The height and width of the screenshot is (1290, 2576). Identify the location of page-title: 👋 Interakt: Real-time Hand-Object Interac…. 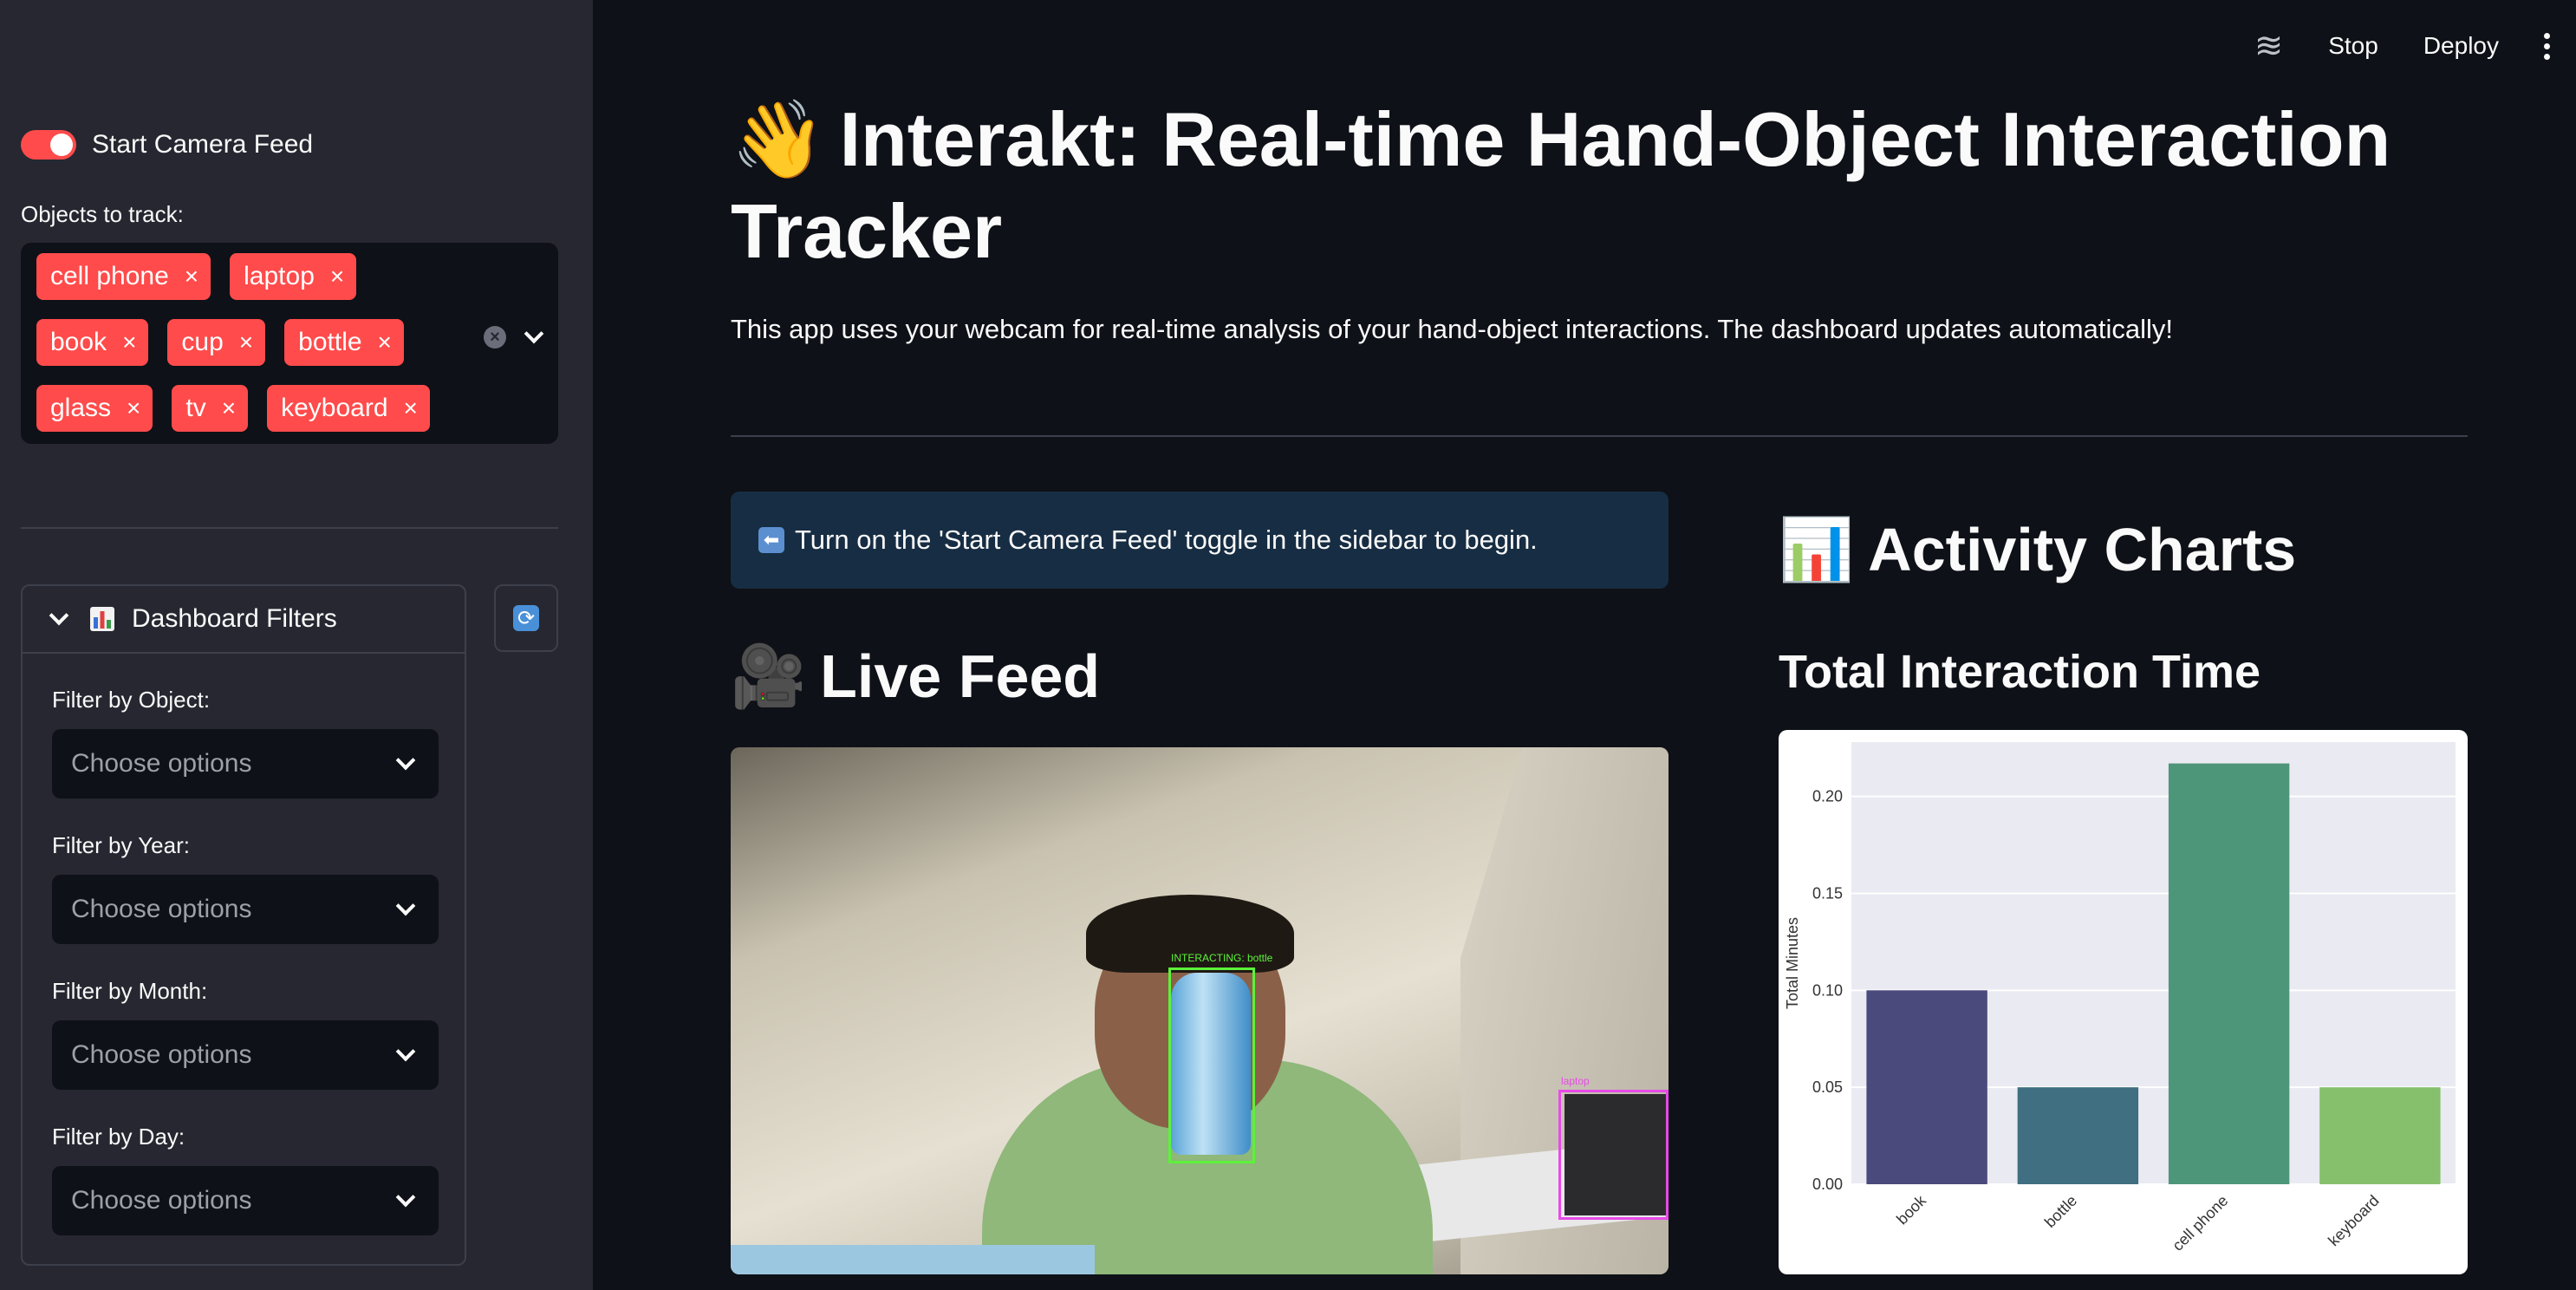
(1597, 186).